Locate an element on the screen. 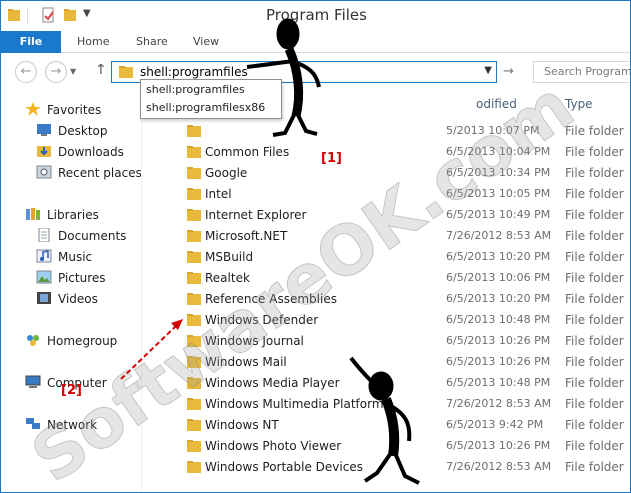 The height and width of the screenshot is (493, 631). sidebar-item-label: Libraries is located at coordinates (73, 215).